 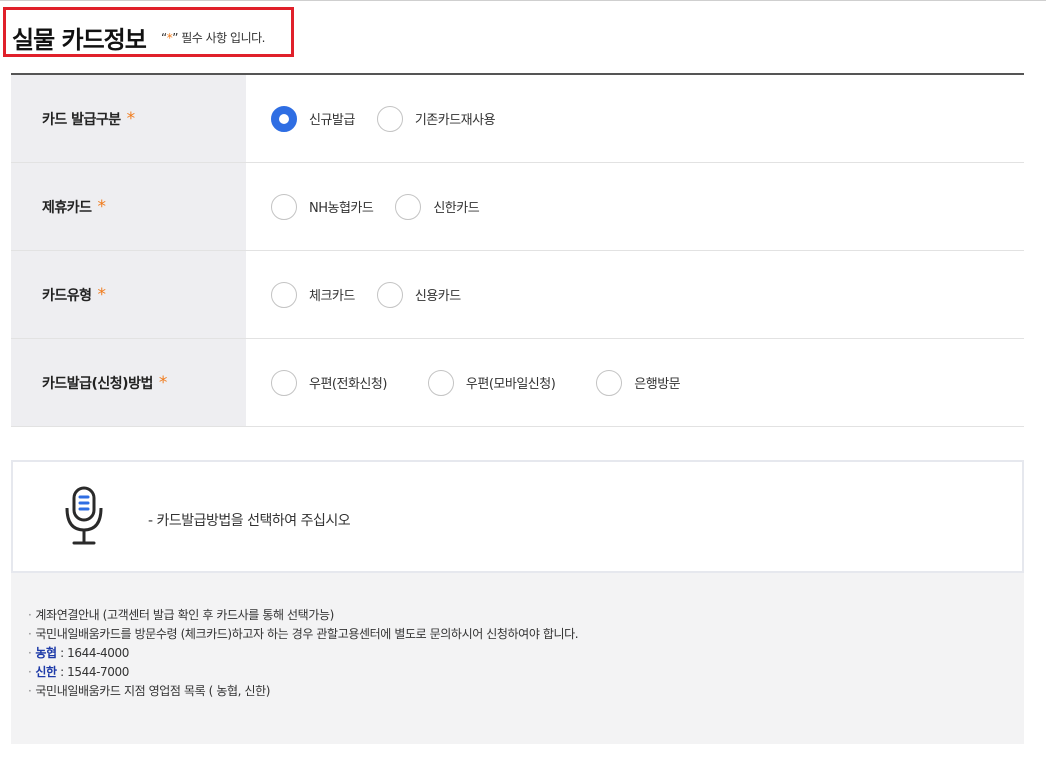 I want to click on required-note-text: ” 필수 사항 입니다., so click(x=218, y=38).